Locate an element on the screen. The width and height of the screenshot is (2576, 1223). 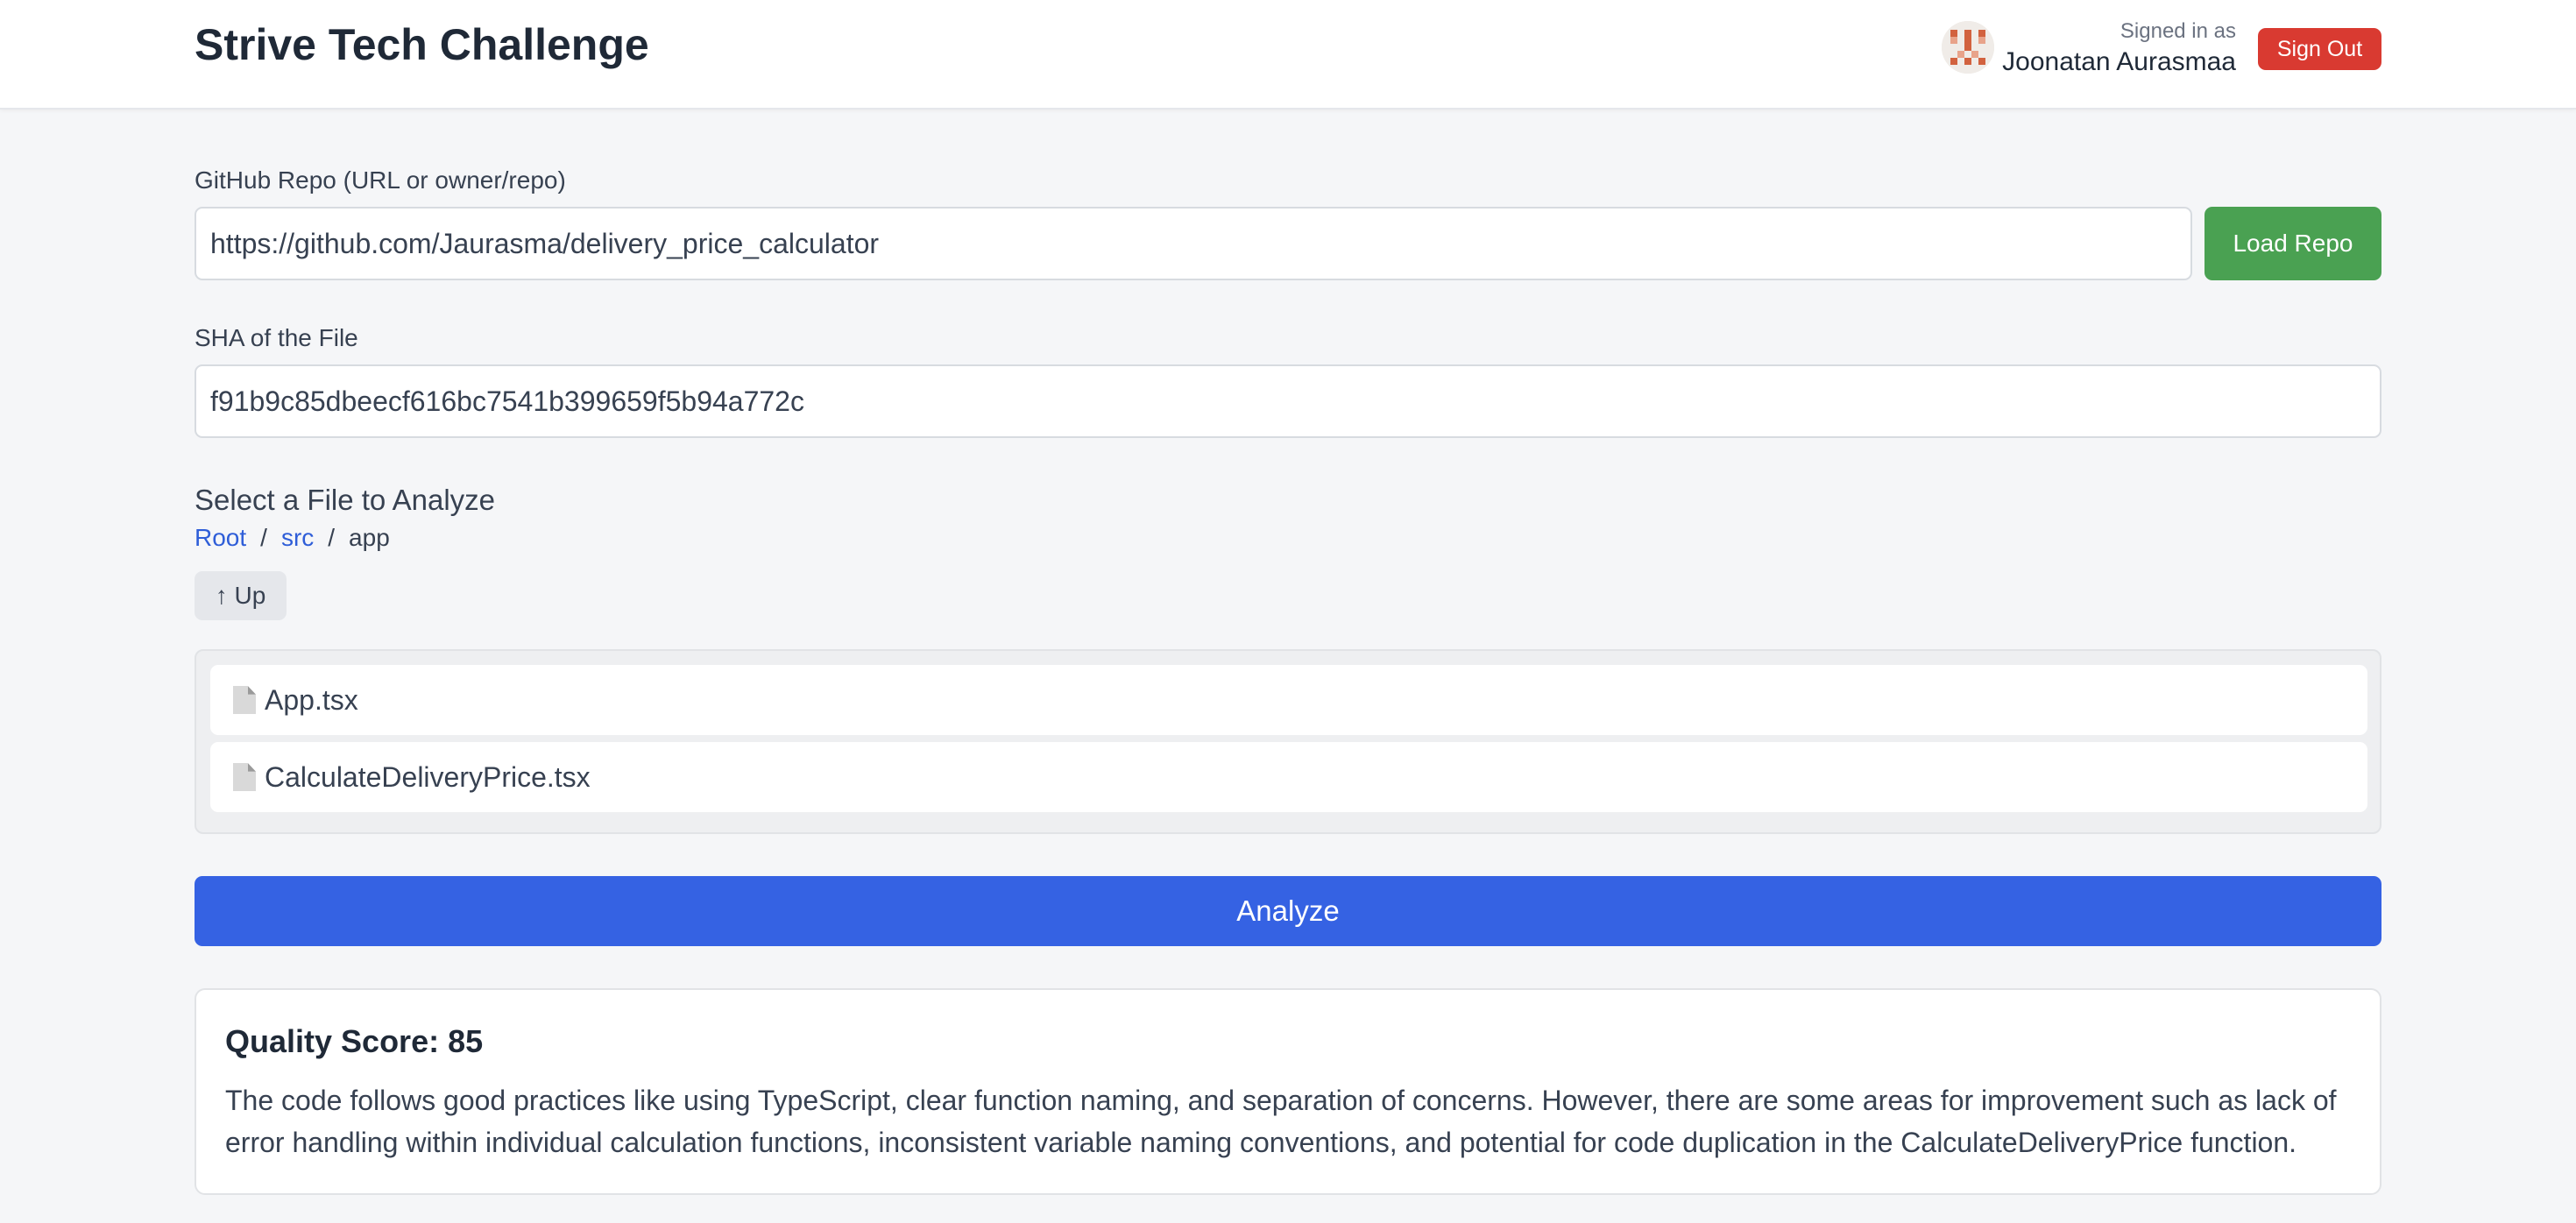
repo-label: GitHub Repo (URL or owner/repo) is located at coordinates (380, 180).